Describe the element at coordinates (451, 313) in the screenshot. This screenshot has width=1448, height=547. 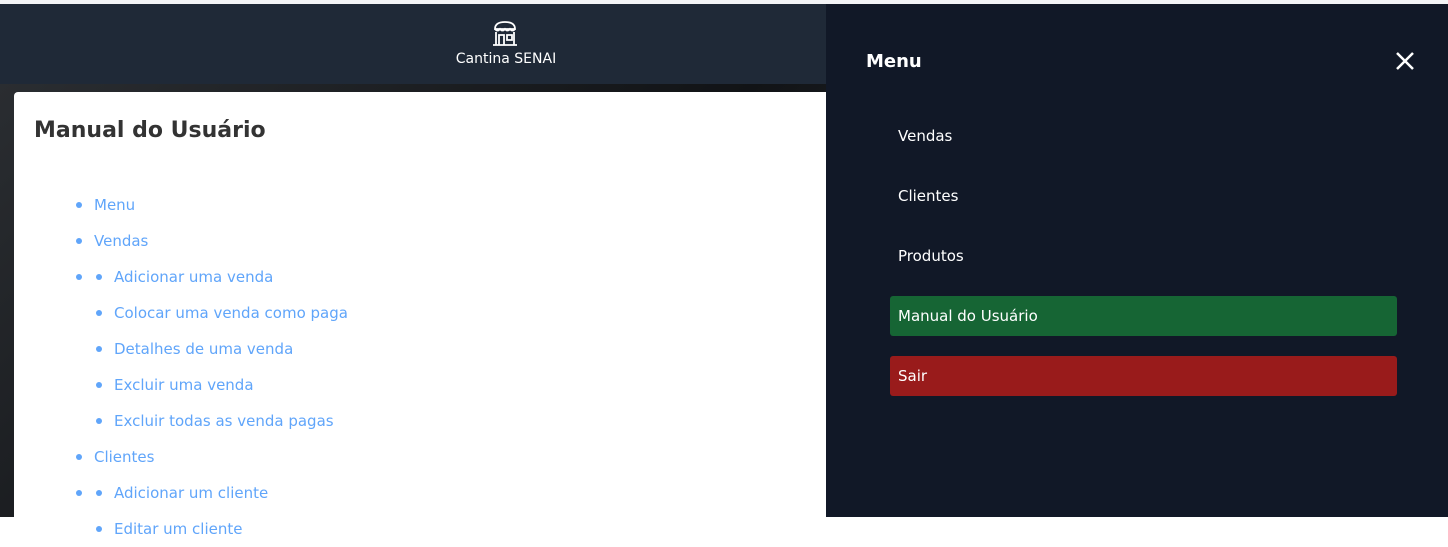
I see `toc-link: Colocar uma venda como paga` at that location.